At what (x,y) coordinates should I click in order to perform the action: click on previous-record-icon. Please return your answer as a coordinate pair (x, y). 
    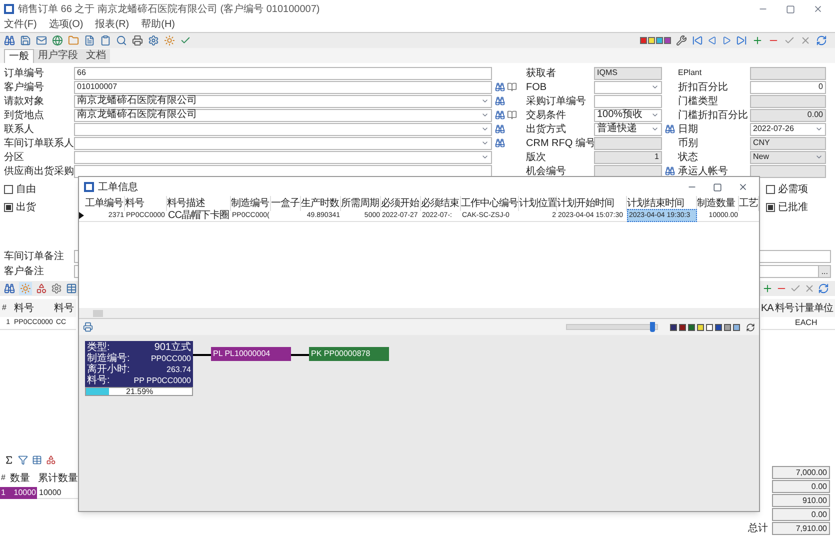
    Looking at the image, I should click on (712, 40).